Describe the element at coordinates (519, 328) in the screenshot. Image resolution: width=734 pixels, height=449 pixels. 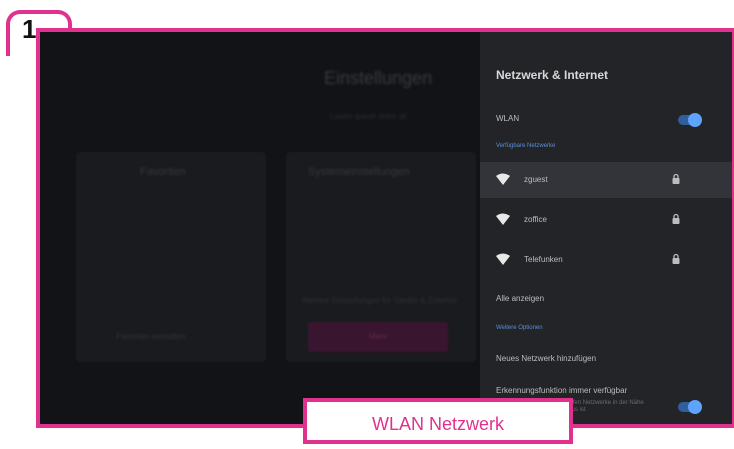
I see `more-options-label: Weitere Optionen` at that location.